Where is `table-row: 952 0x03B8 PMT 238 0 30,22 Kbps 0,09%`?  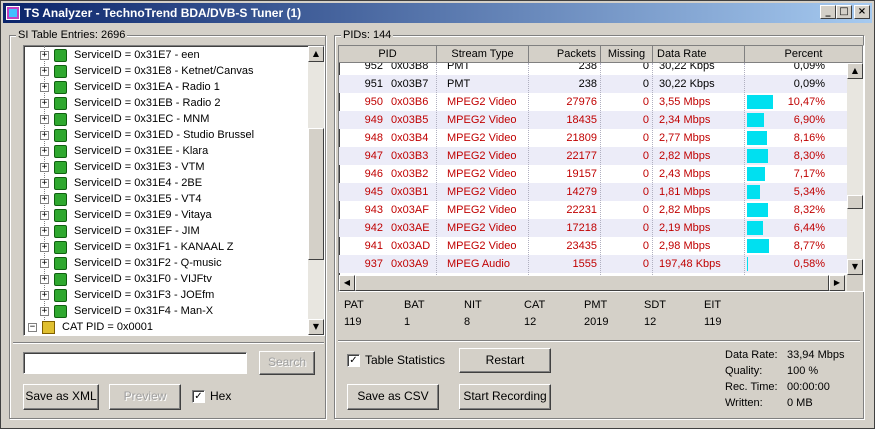 table-row: 952 0x03B8 PMT 238 0 30,22 Kbps 0,09% is located at coordinates (593, 69).